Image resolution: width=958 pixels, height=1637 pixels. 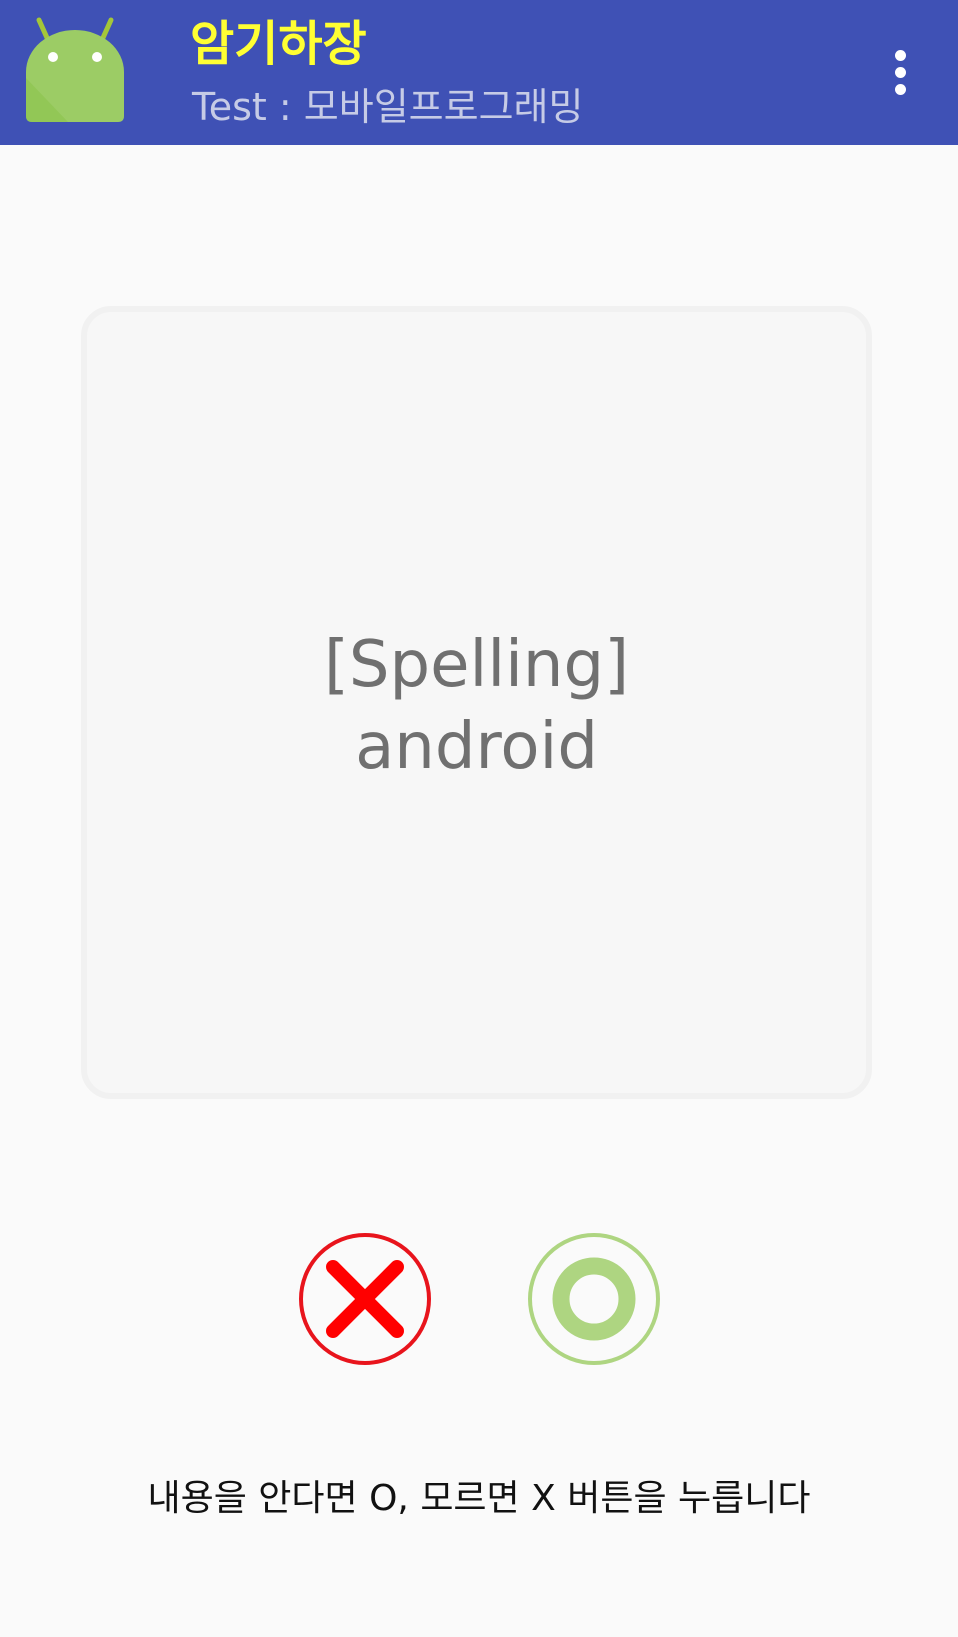 What do you see at coordinates (476, 747) in the screenshot?
I see `flashcard-word: android` at bounding box center [476, 747].